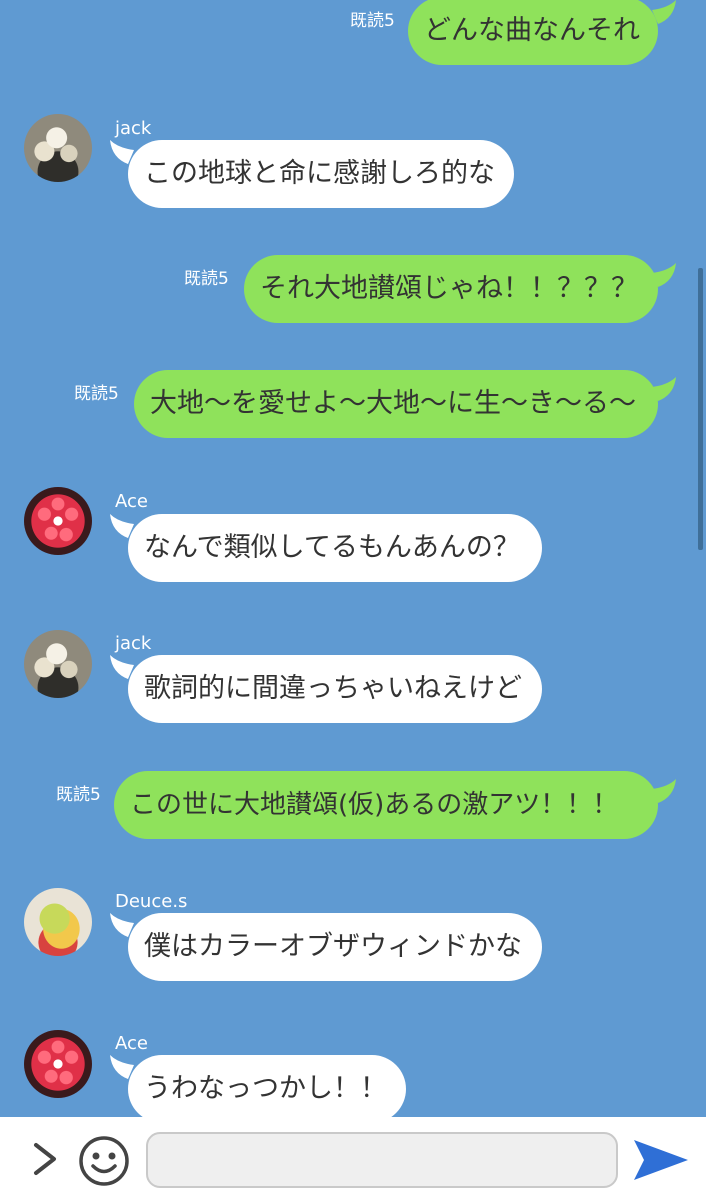  I want to click on message-bubble-outgoing: それ大地讃頌じゃね！！？？？, so click(451, 289).